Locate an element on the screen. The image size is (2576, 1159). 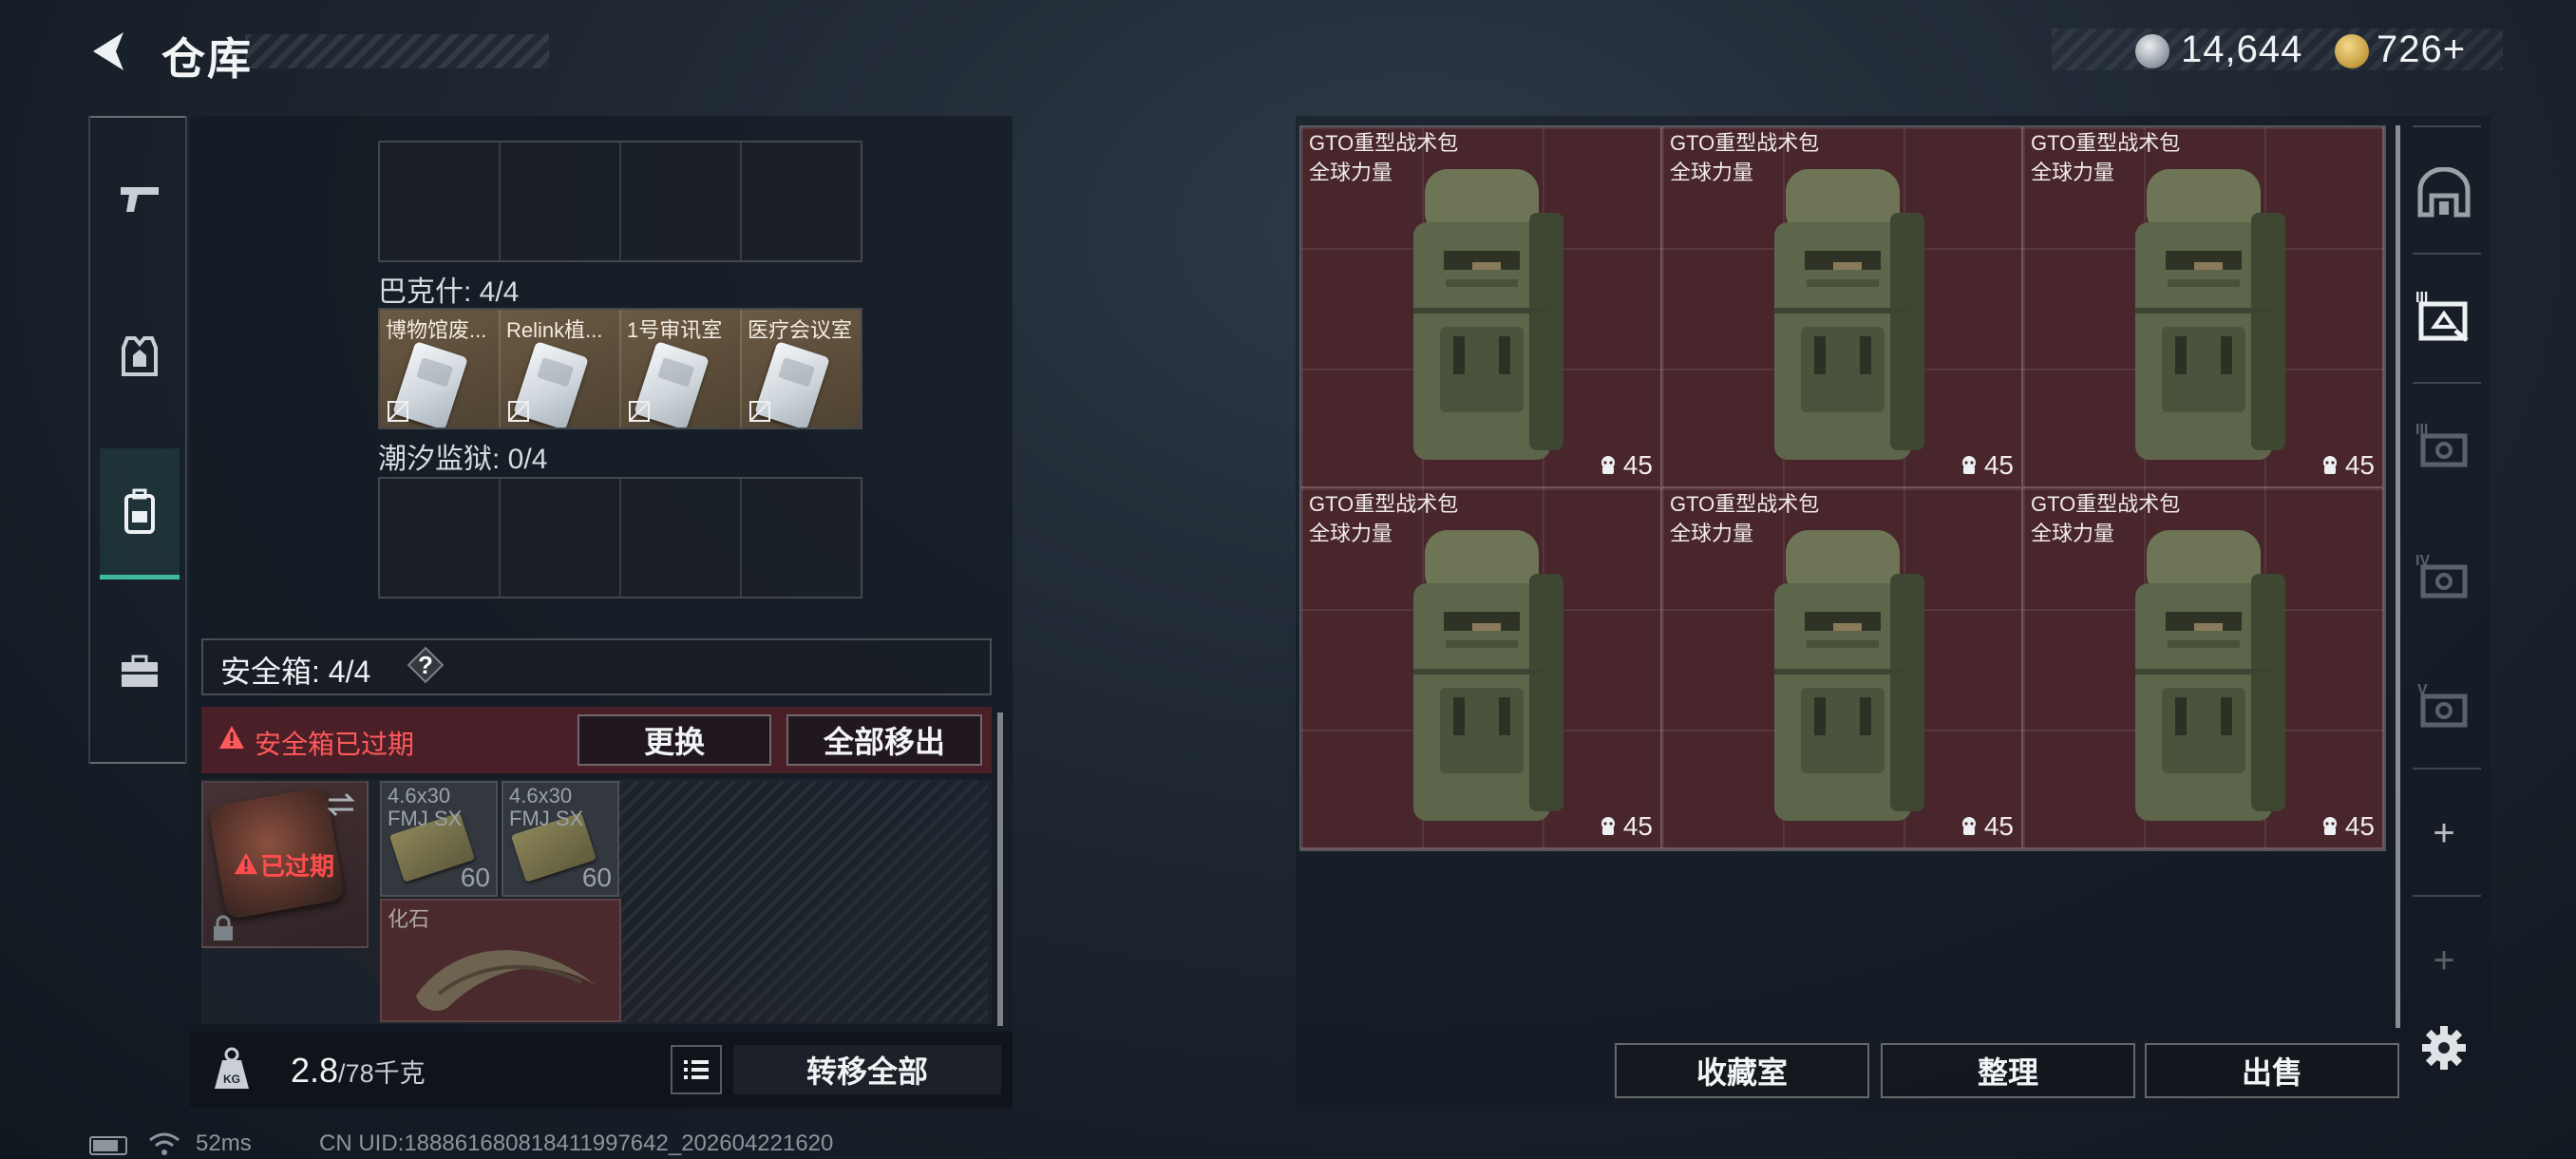
fossil-item: 化石 is located at coordinates (500, 960).